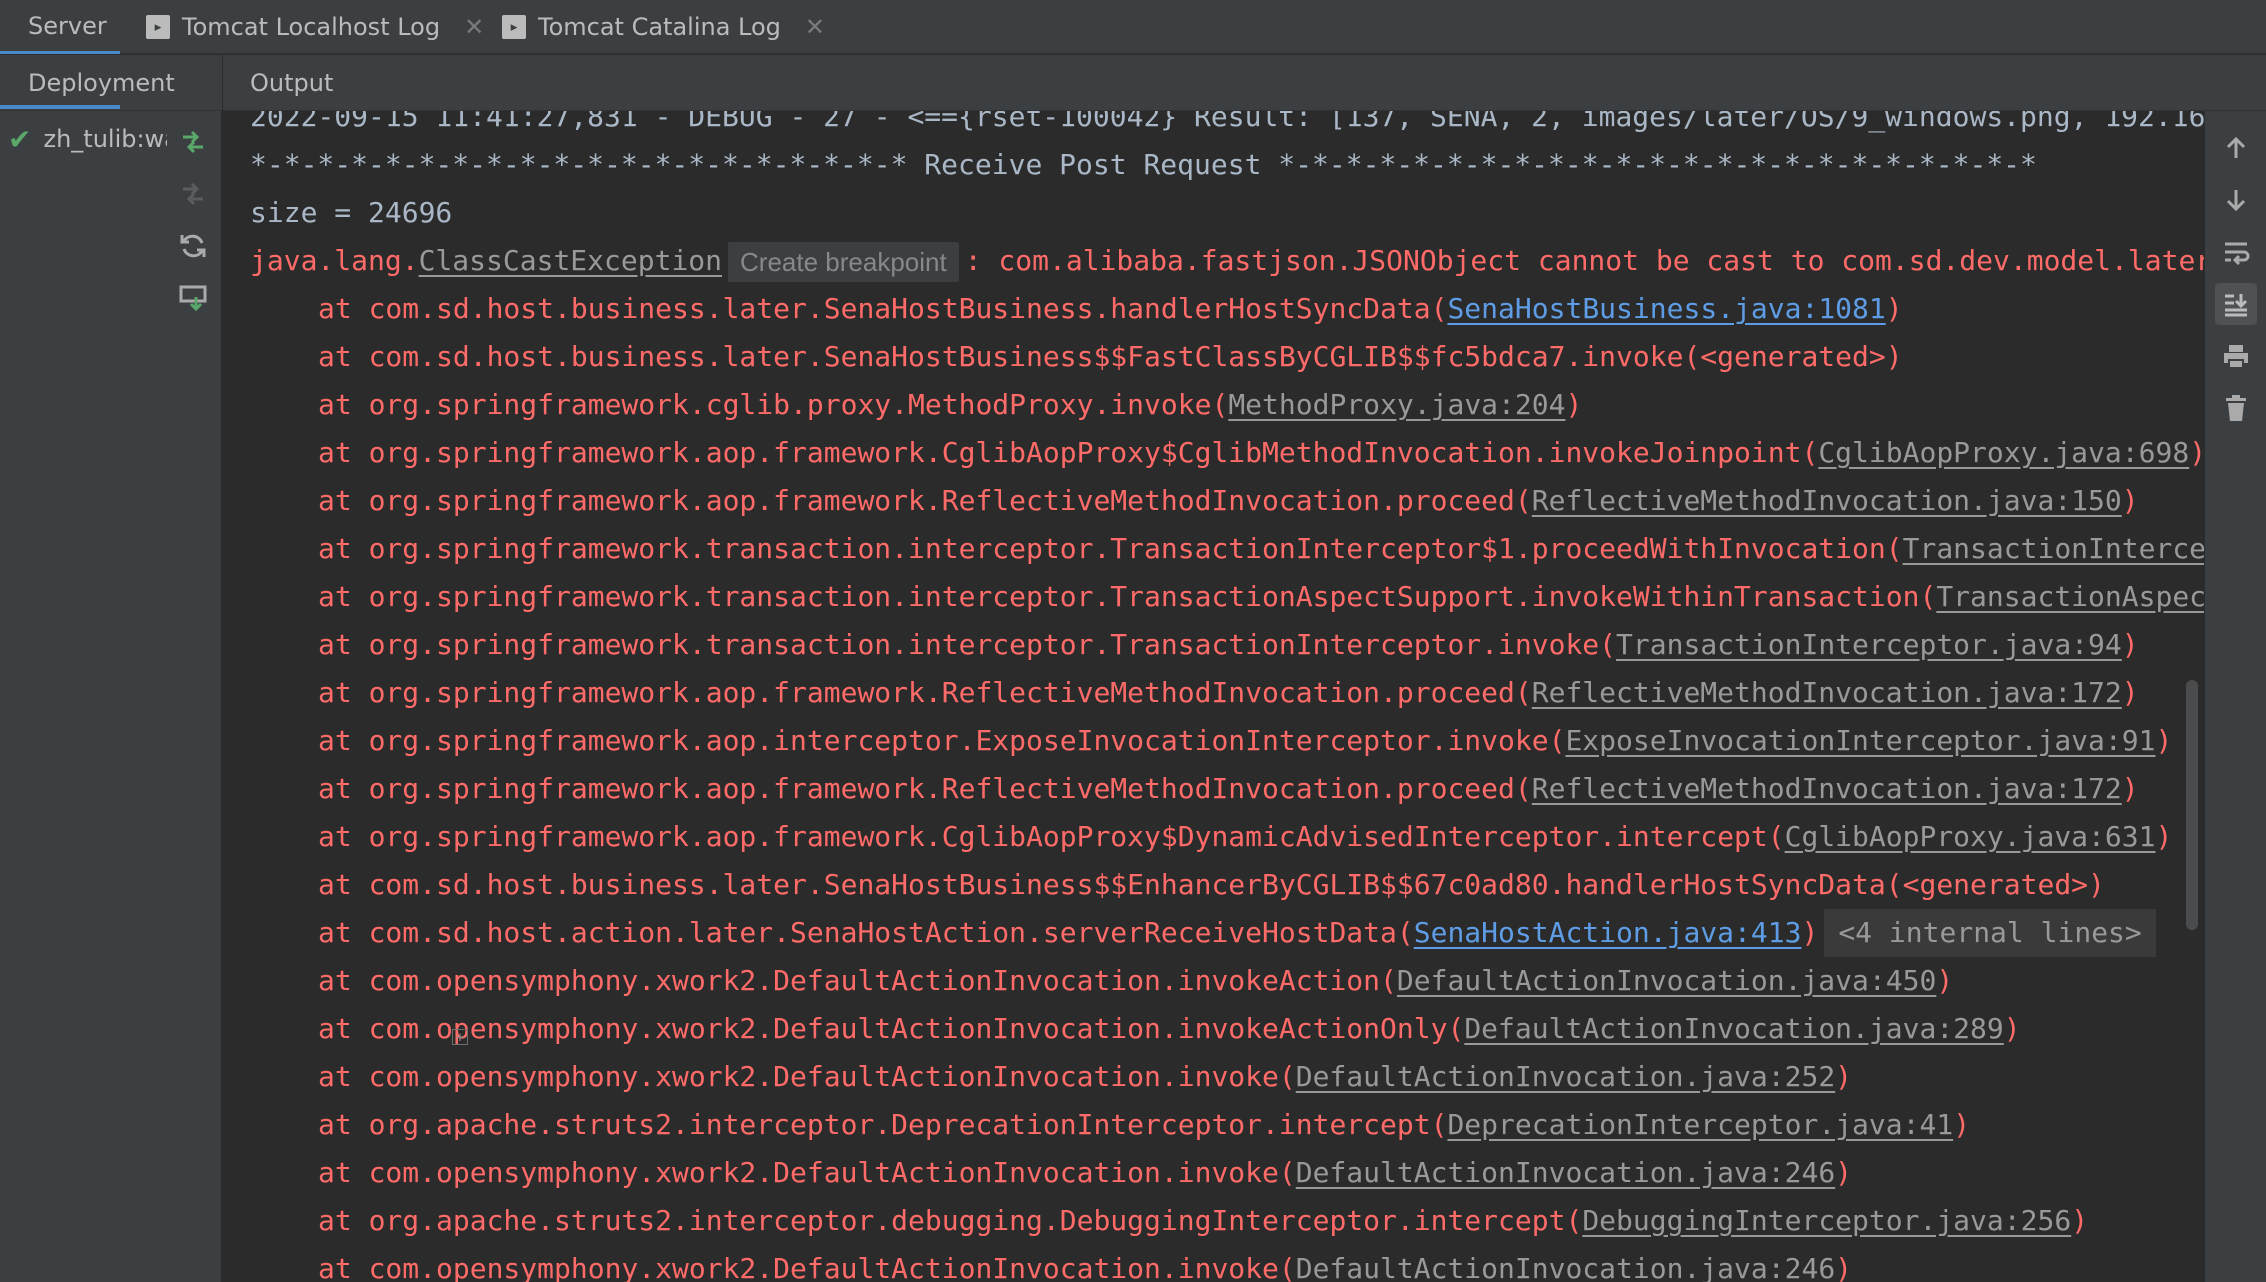 This screenshot has height=1282, width=2266. I want to click on undeploy-button, so click(193, 194).